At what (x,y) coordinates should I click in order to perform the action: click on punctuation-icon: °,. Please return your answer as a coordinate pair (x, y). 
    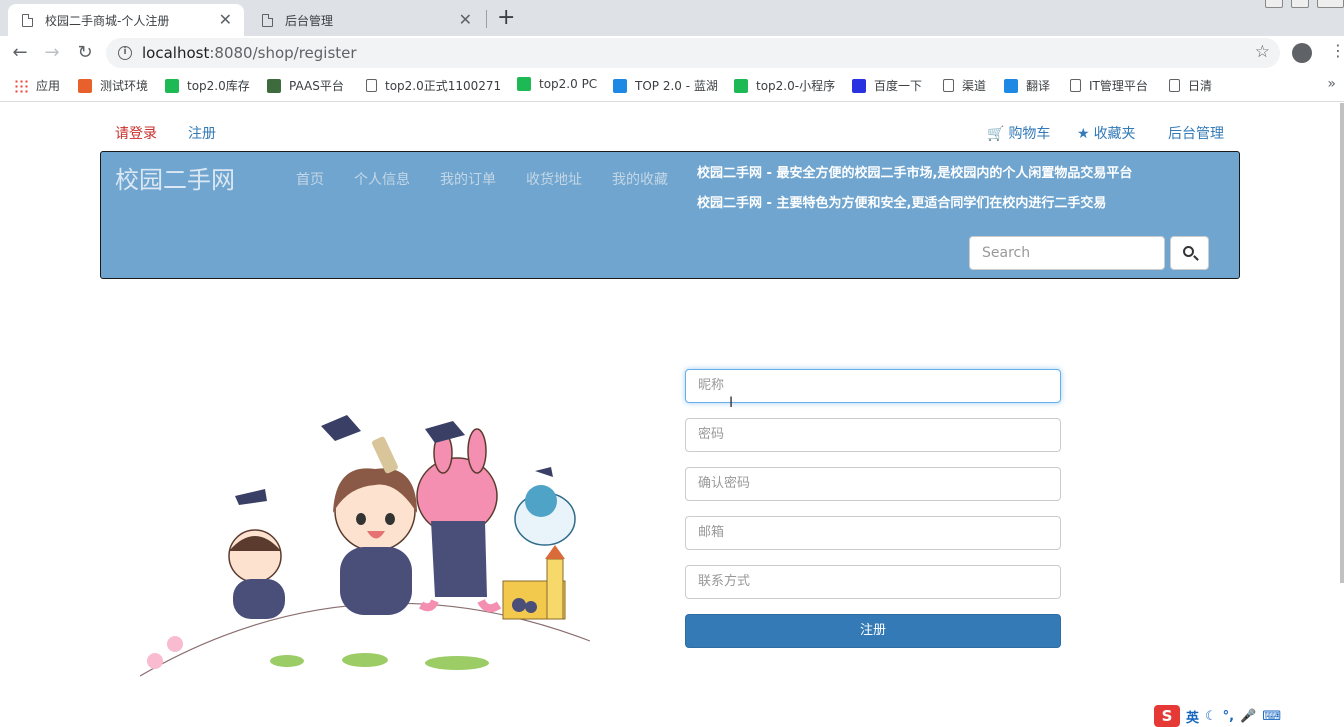
    Looking at the image, I should click on (1228, 716).